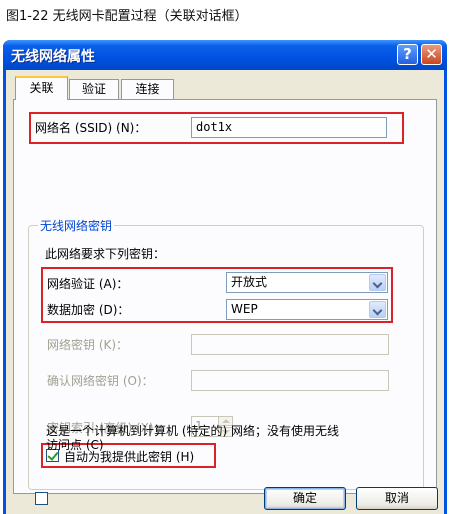  Describe the element at coordinates (76, 225) in the screenshot. I see `wireless-key-group-title: 无线网络密钥` at that location.